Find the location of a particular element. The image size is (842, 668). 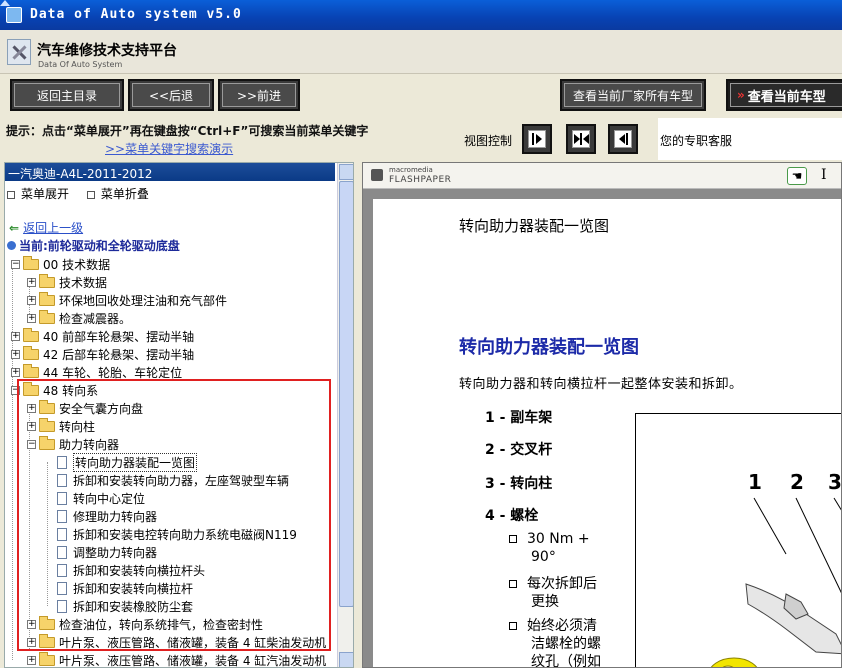

tree-folder-item: + 叶片泵、液压管路、储液罐，装备 4 缸汽油发动机 is located at coordinates (177, 659).